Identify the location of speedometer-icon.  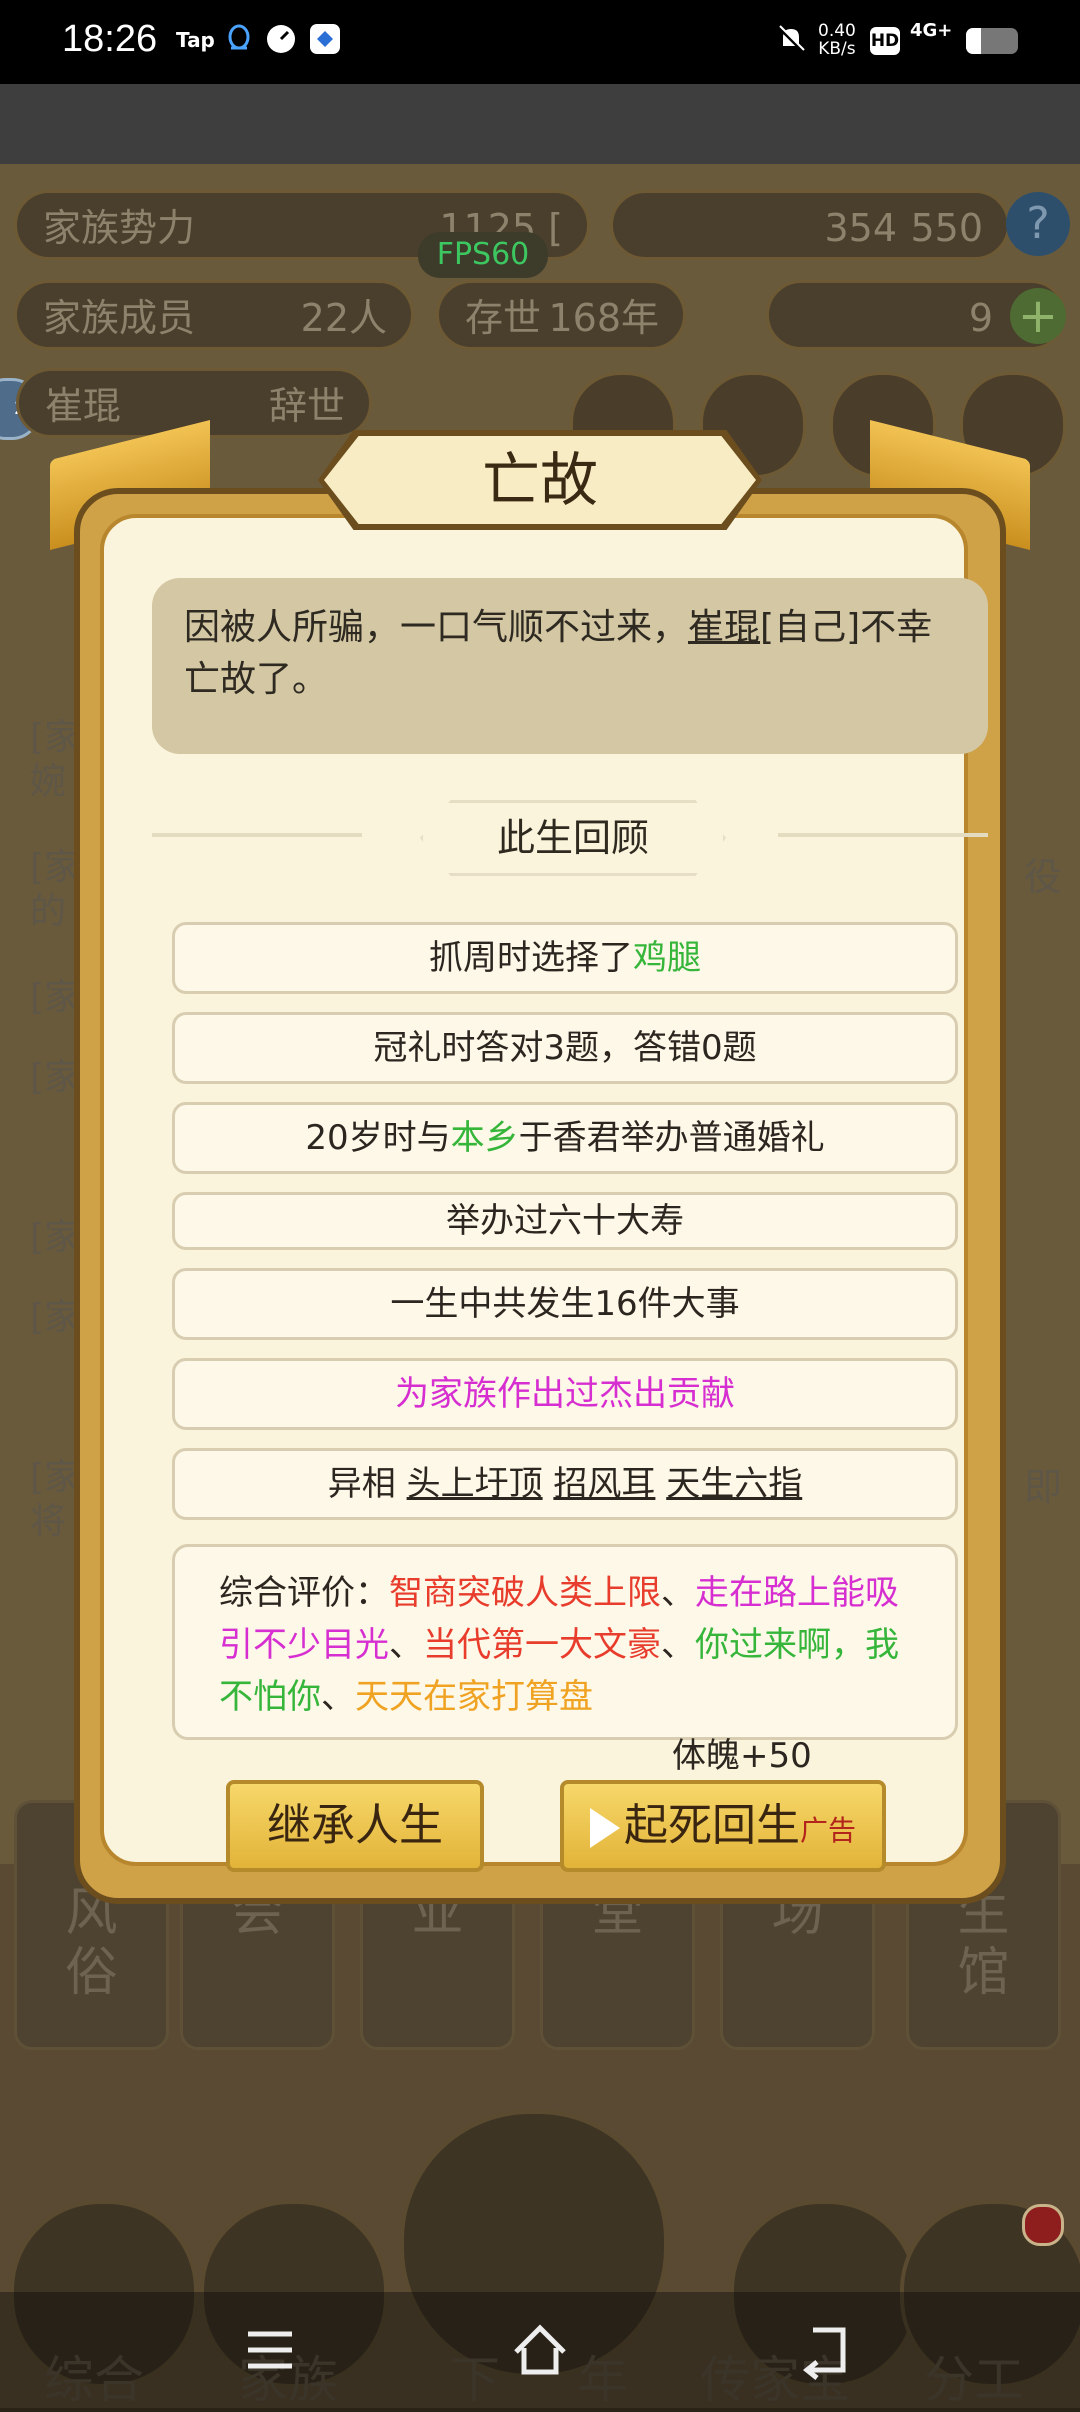
(281, 39).